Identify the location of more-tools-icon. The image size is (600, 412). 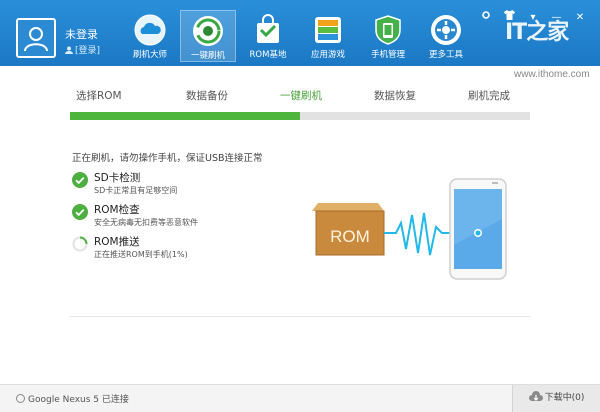
(446, 30).